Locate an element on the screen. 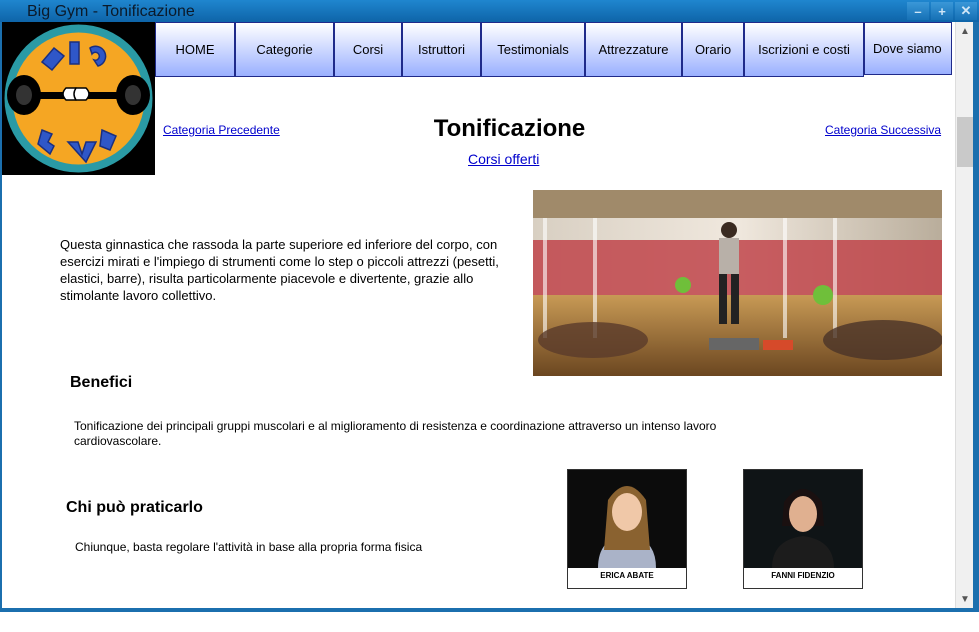 This screenshot has width=979, height=632. window-titlebar: Big Gym - Tonificazione – + ✕ is located at coordinates (489, 11).